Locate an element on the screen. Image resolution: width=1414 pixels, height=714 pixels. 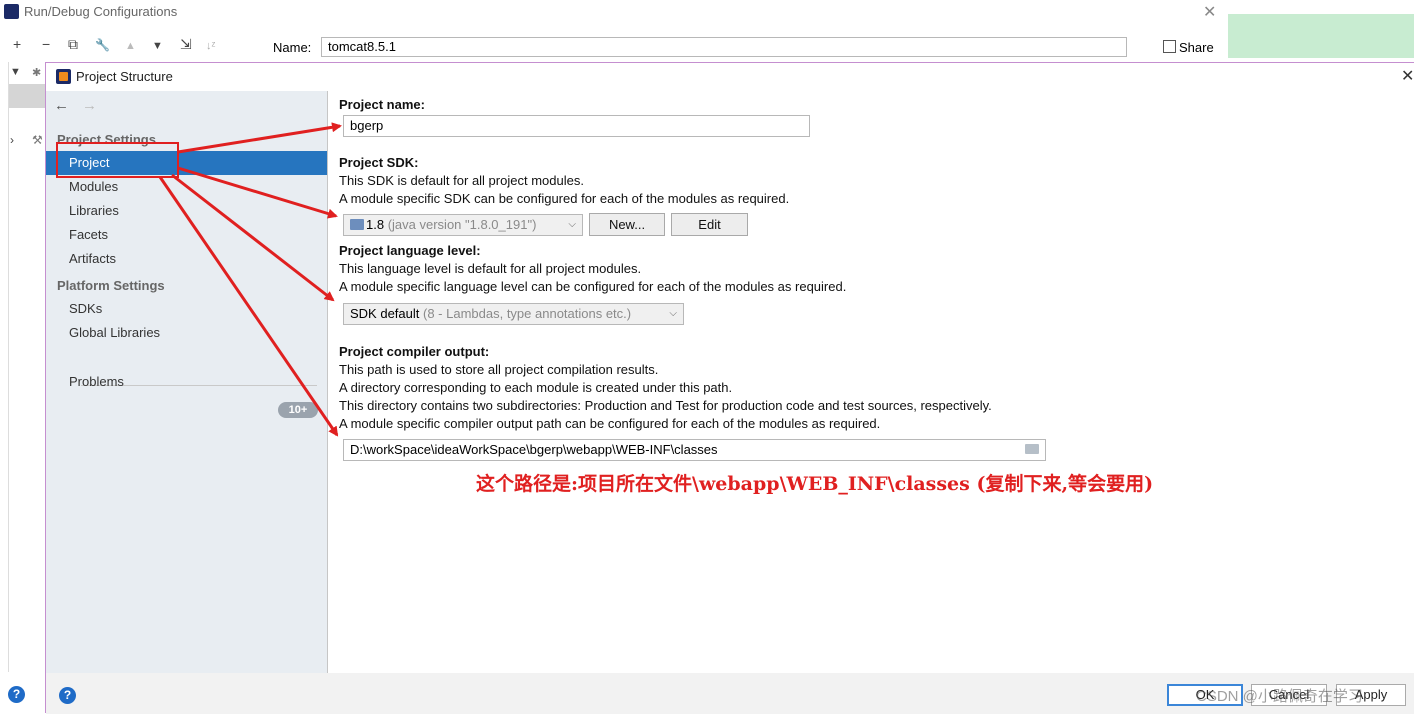
copy-config-icon: ⧉ is located at coordinates (73, 44).